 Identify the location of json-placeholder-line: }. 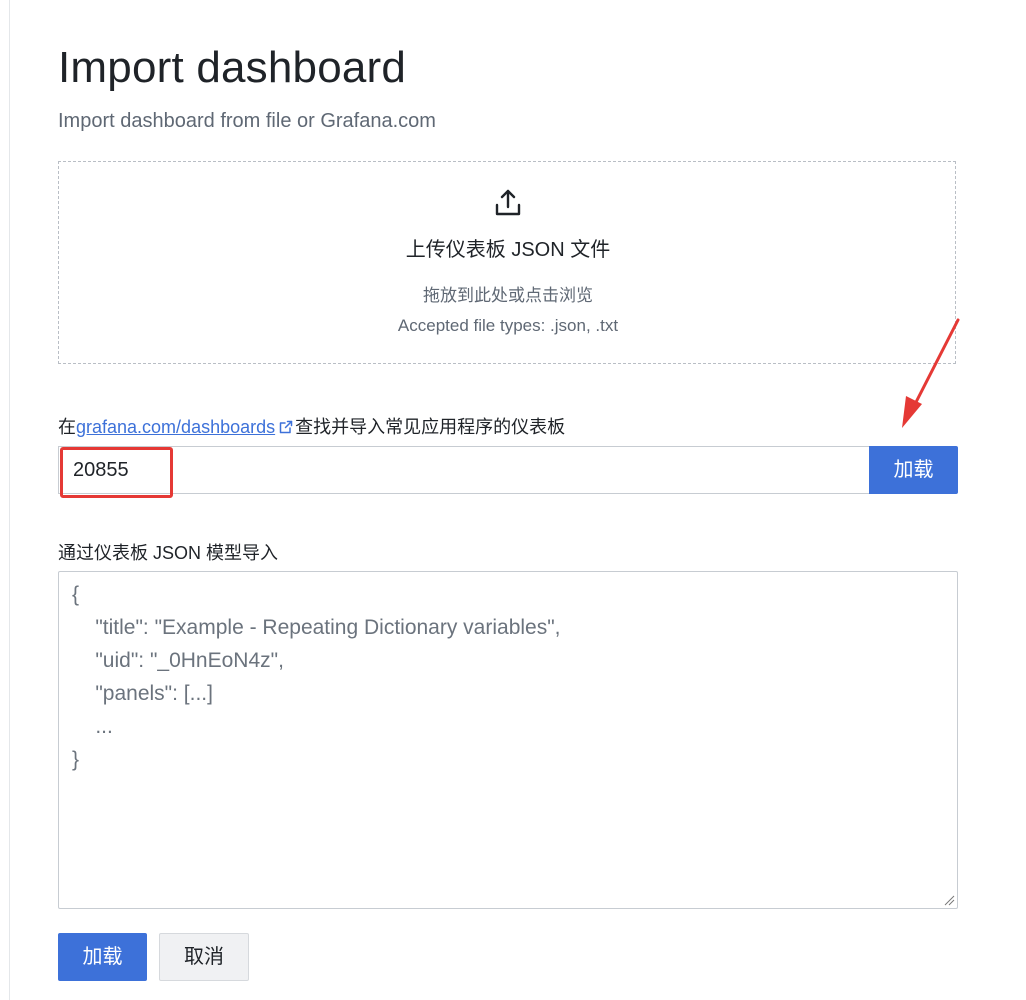
(76, 759).